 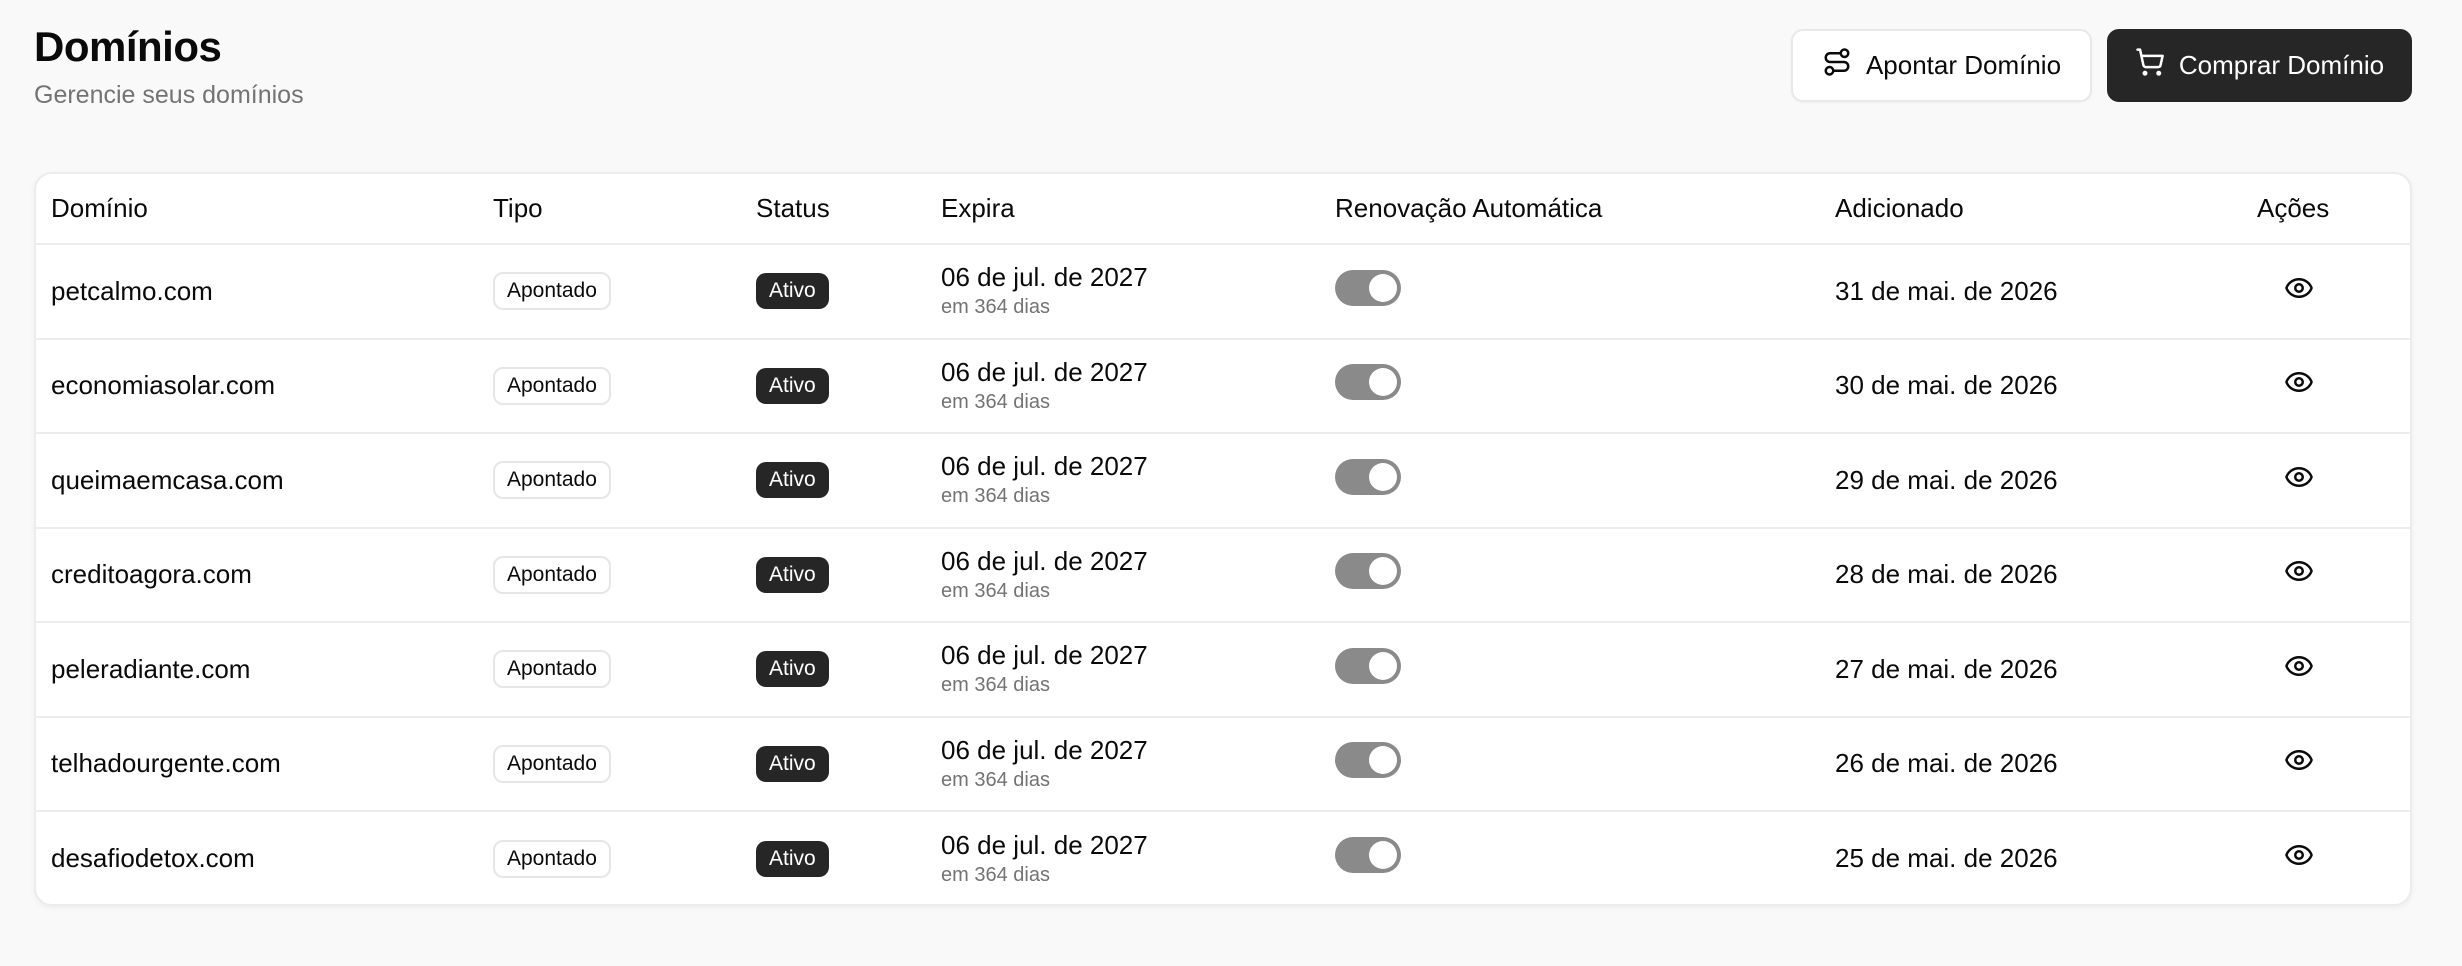 I want to click on domain-name: petcalmo.com, so click(x=132, y=290).